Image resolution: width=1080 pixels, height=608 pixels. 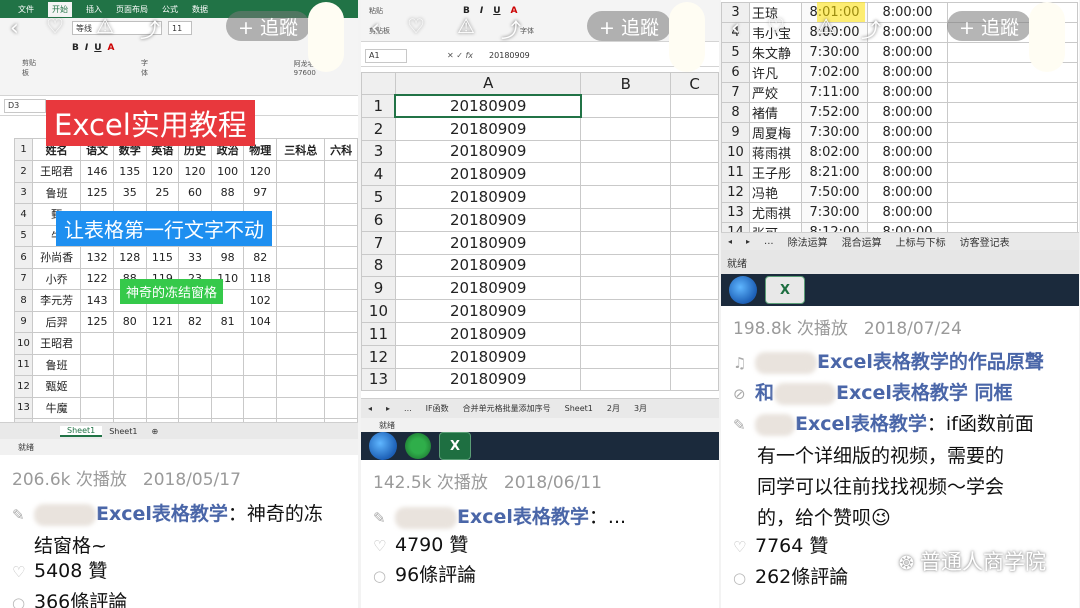 I want to click on sheet-tab: 3月, so click(x=640, y=408).